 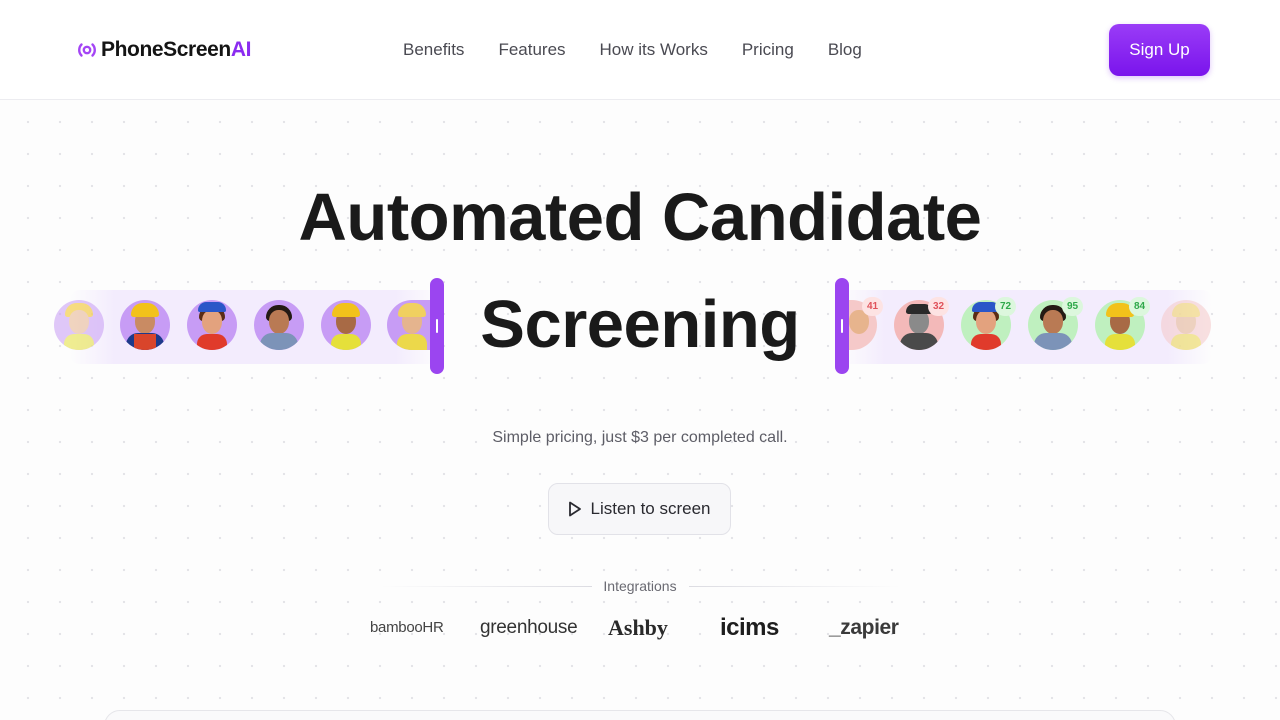 I want to click on nav-pricing: Pricing, so click(x=768, y=50).